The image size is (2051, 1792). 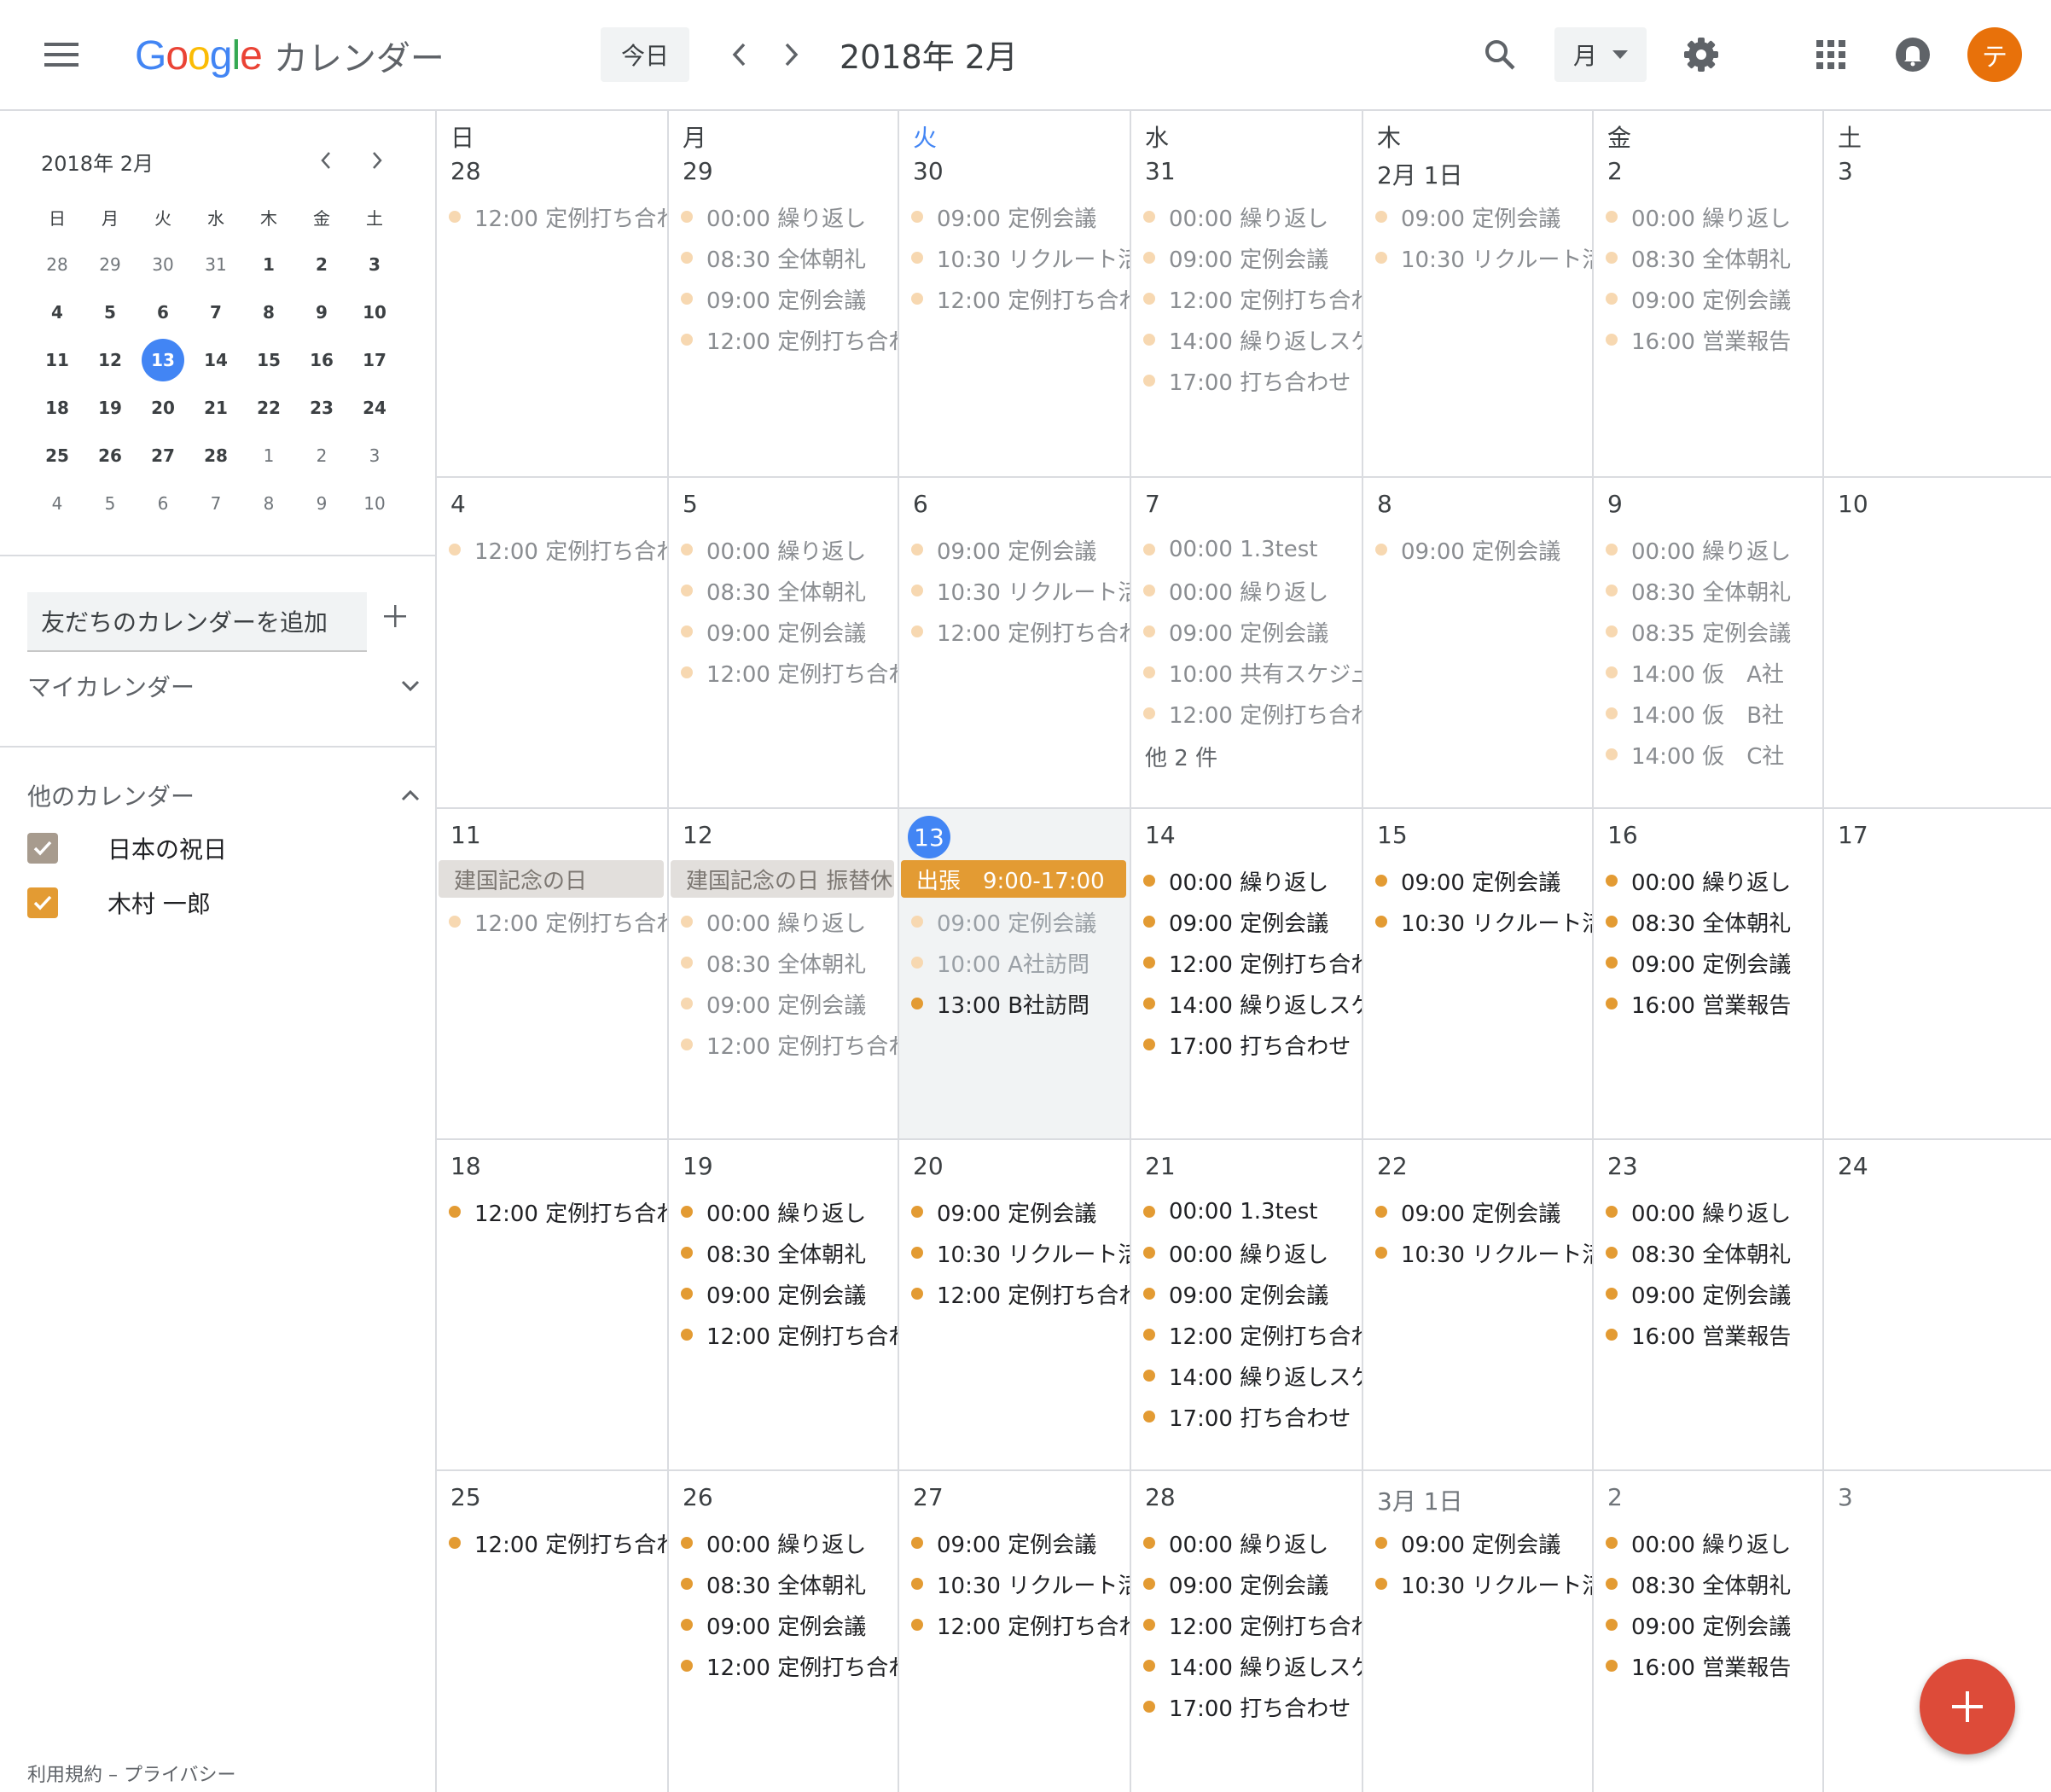 What do you see at coordinates (395, 616) in the screenshot?
I see `add-calendar-button` at bounding box center [395, 616].